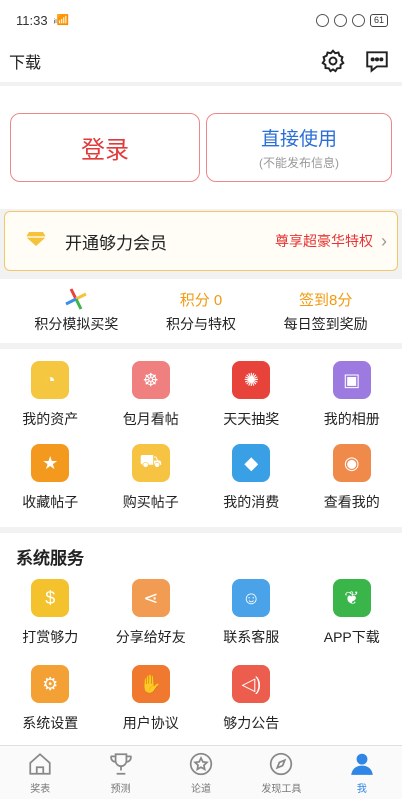 The image size is (402, 799). What do you see at coordinates (121, 764) in the screenshot?
I see `trophy-icon` at bounding box center [121, 764].